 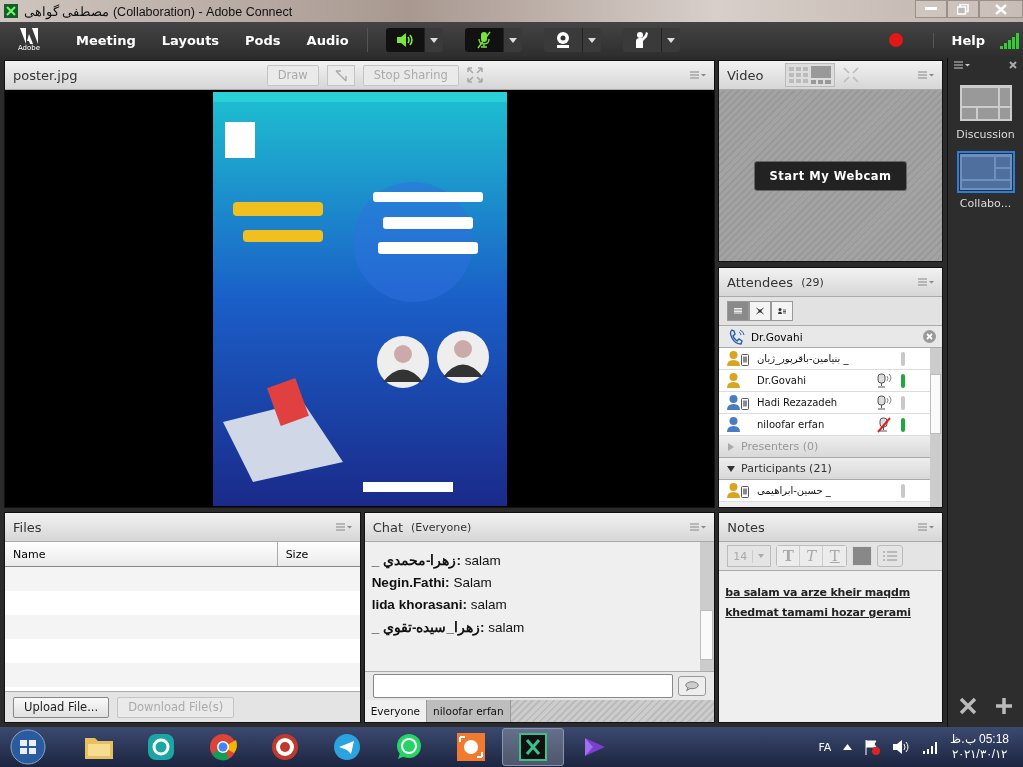 I want to click on clock: 05:18 ب.ظ ۲۰۲۱/۳۰/۱۲, so click(x=979, y=747).